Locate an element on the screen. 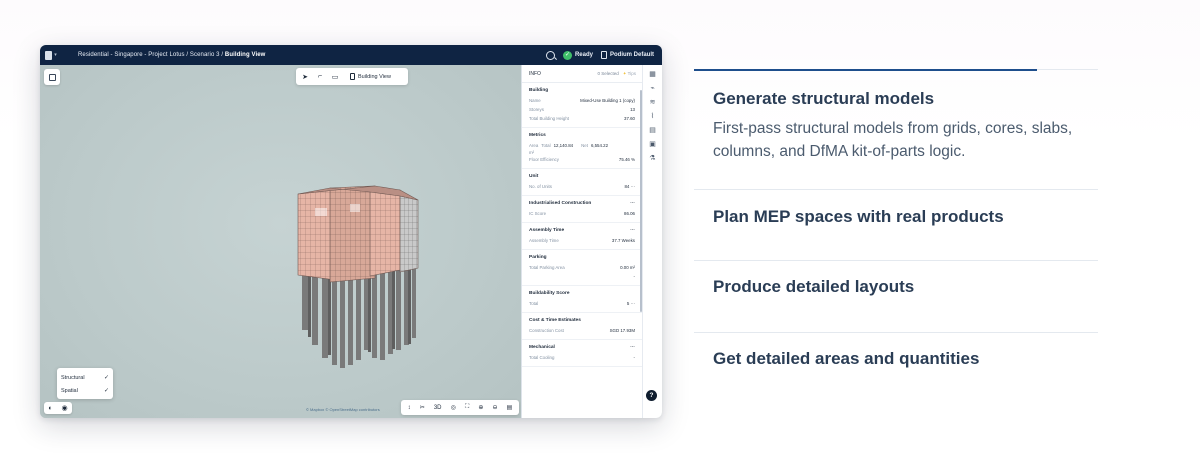 The height and width of the screenshot is (474, 1200). field-label: Total Building Height is located at coordinates (549, 118).